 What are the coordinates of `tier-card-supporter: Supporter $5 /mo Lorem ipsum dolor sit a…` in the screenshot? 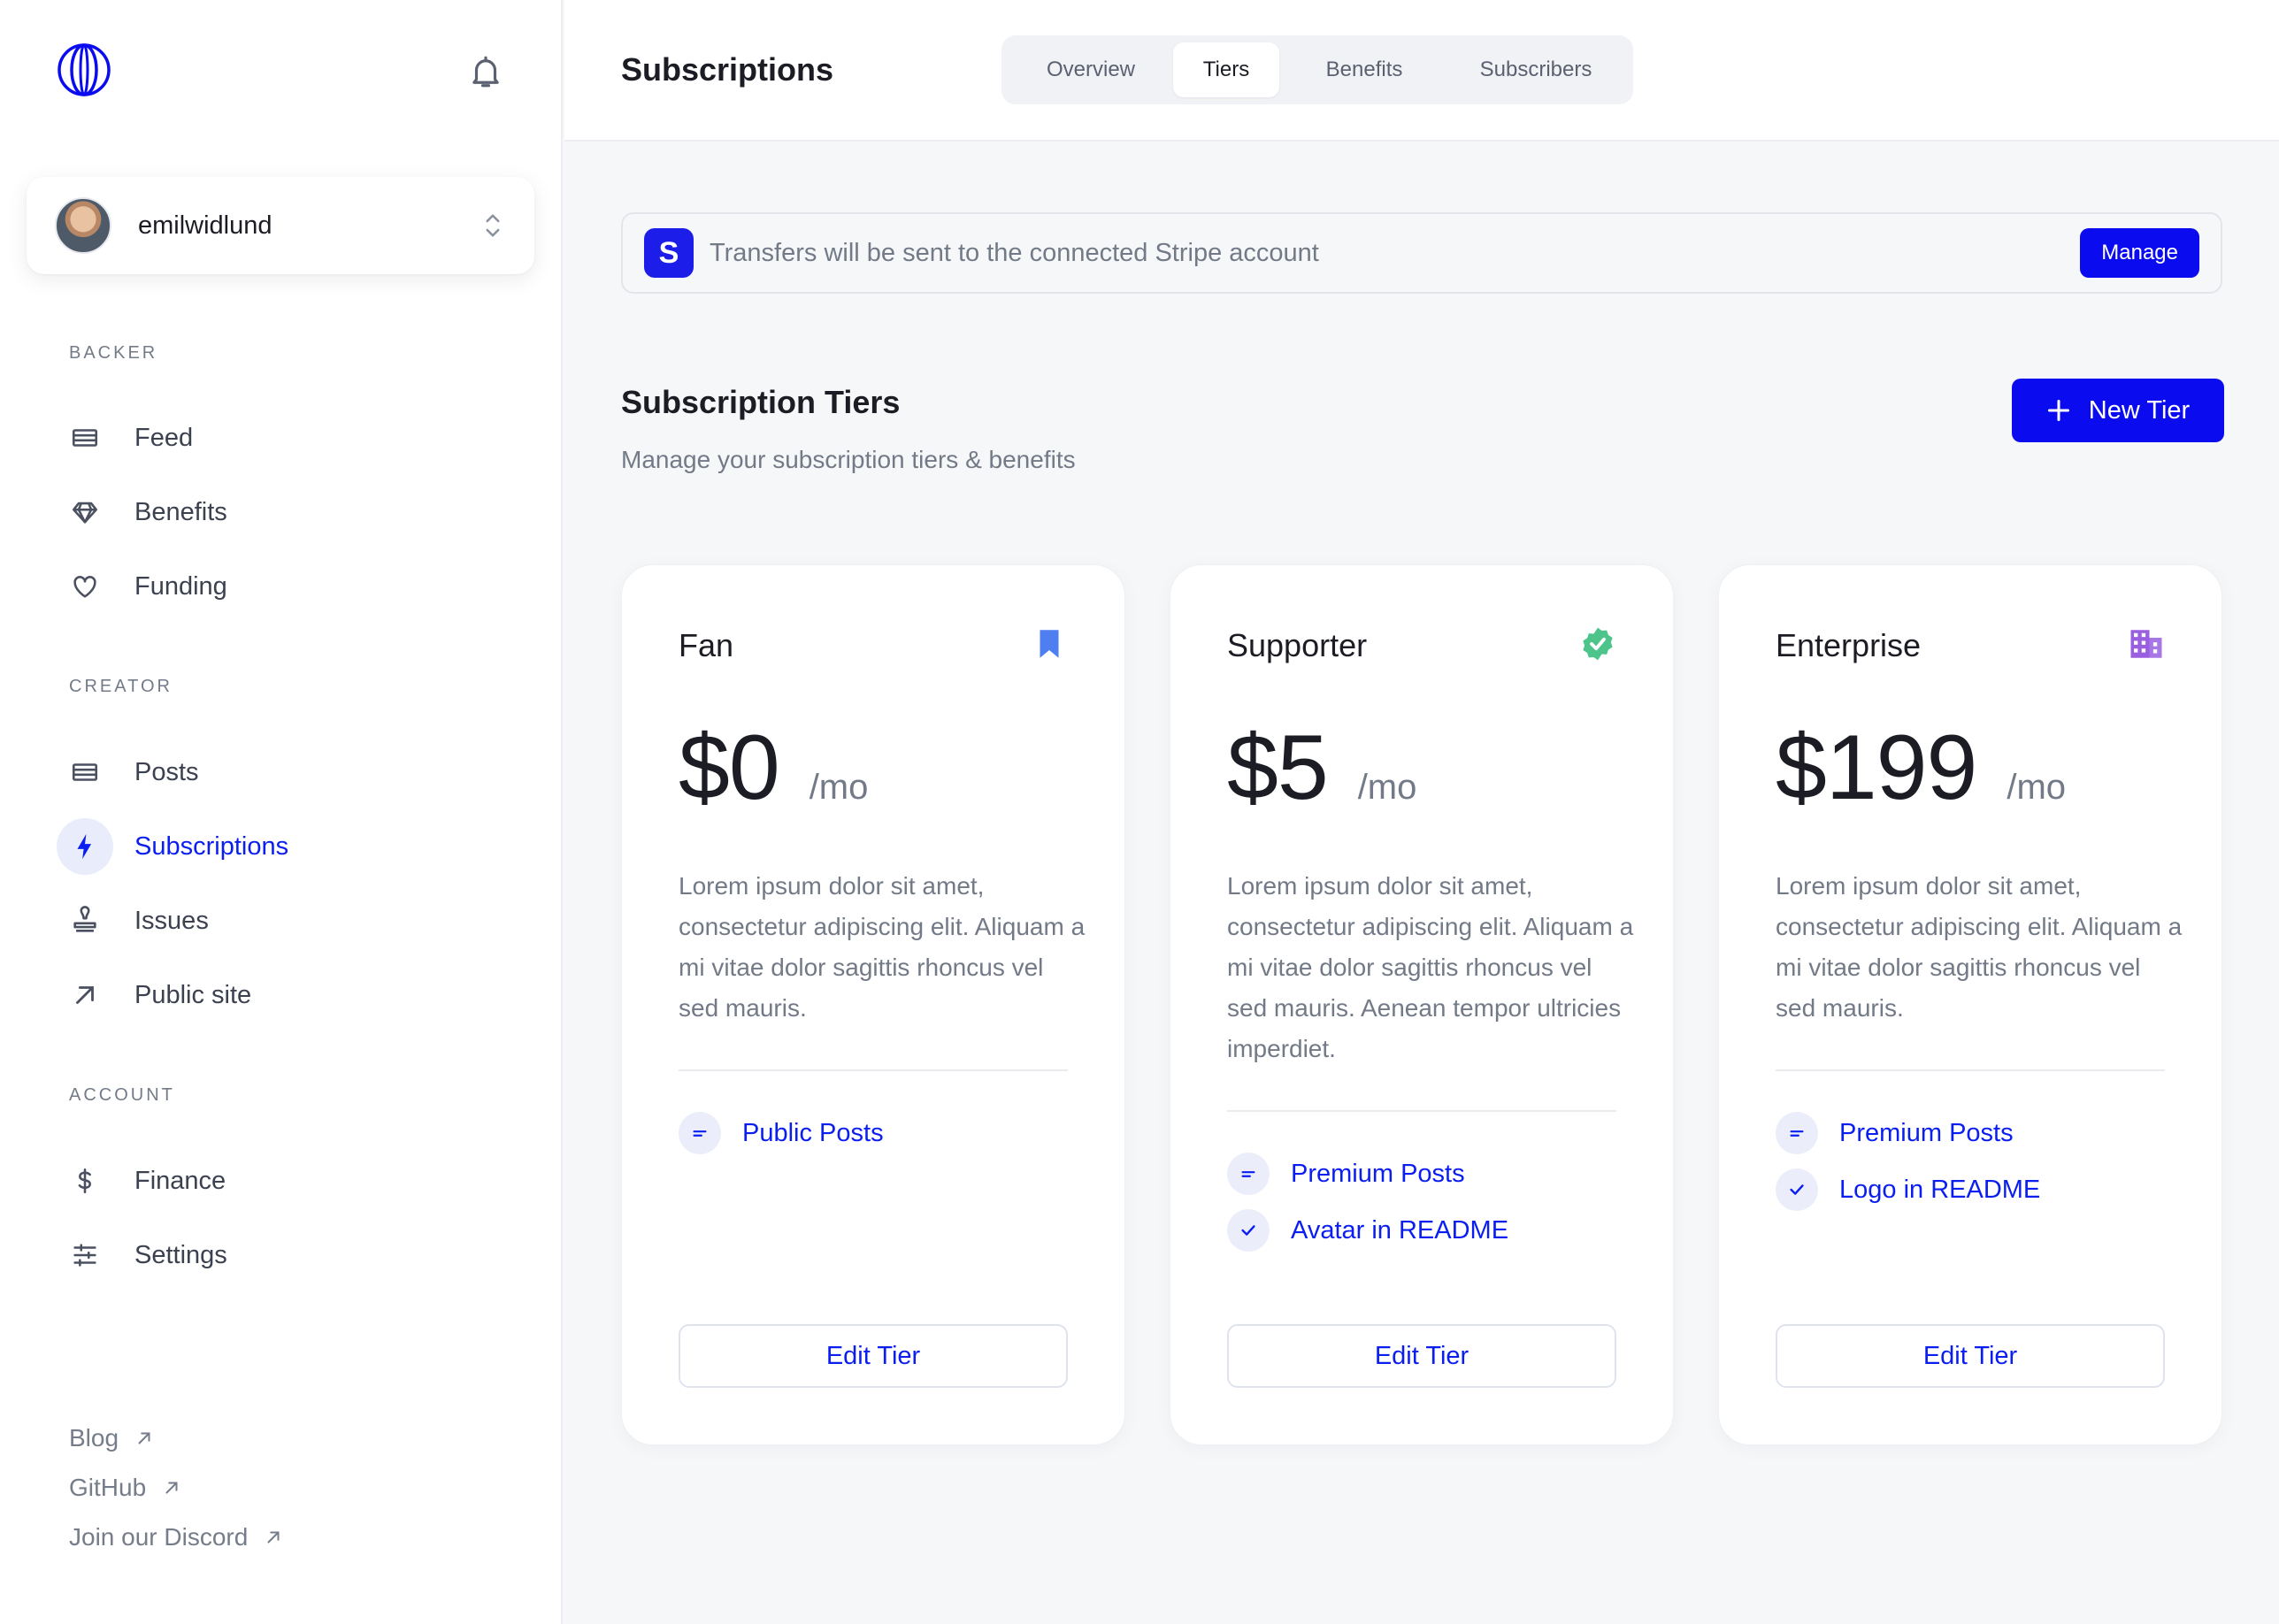 It's located at (1422, 1004).